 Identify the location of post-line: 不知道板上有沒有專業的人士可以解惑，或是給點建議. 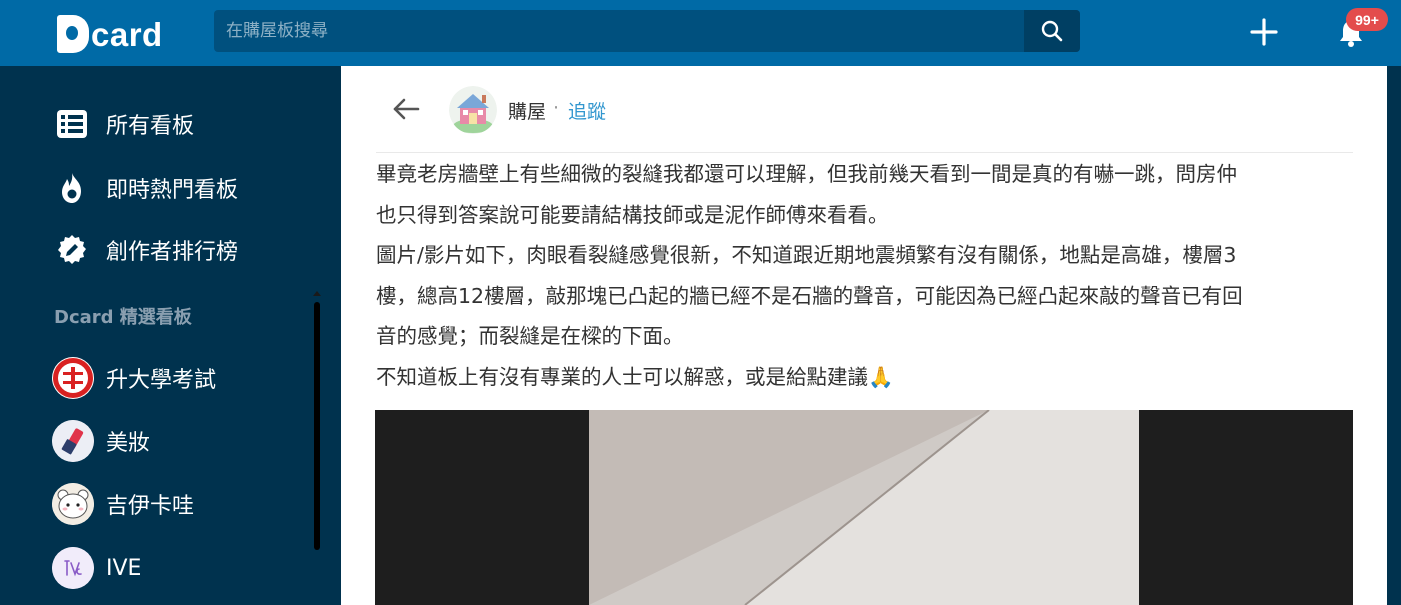
(622, 376).